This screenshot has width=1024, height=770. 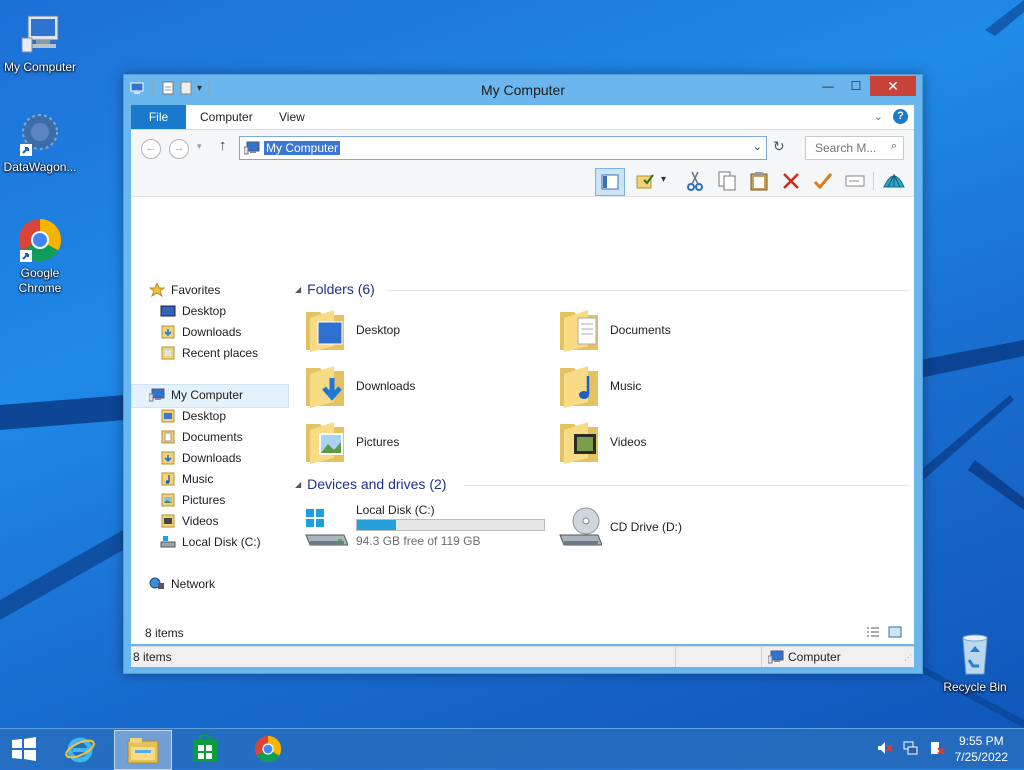 What do you see at coordinates (855, 181) in the screenshot?
I see `rename-button` at bounding box center [855, 181].